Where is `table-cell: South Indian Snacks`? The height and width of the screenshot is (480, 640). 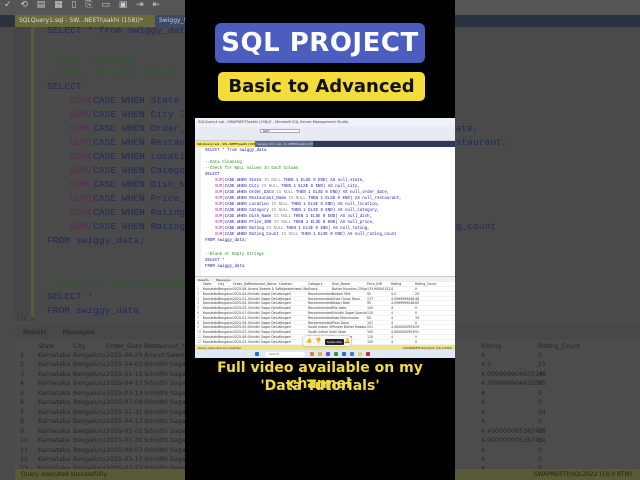
table-cell: South Indian Snacks is located at coordinates (320, 332).